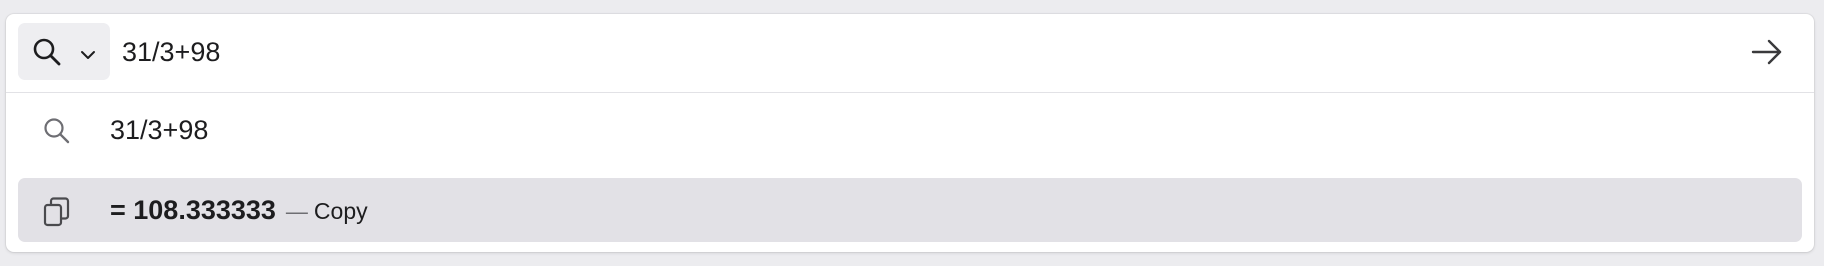 This screenshot has height=266, width=1824. Describe the element at coordinates (57, 214) in the screenshot. I see `copy-icon` at that location.